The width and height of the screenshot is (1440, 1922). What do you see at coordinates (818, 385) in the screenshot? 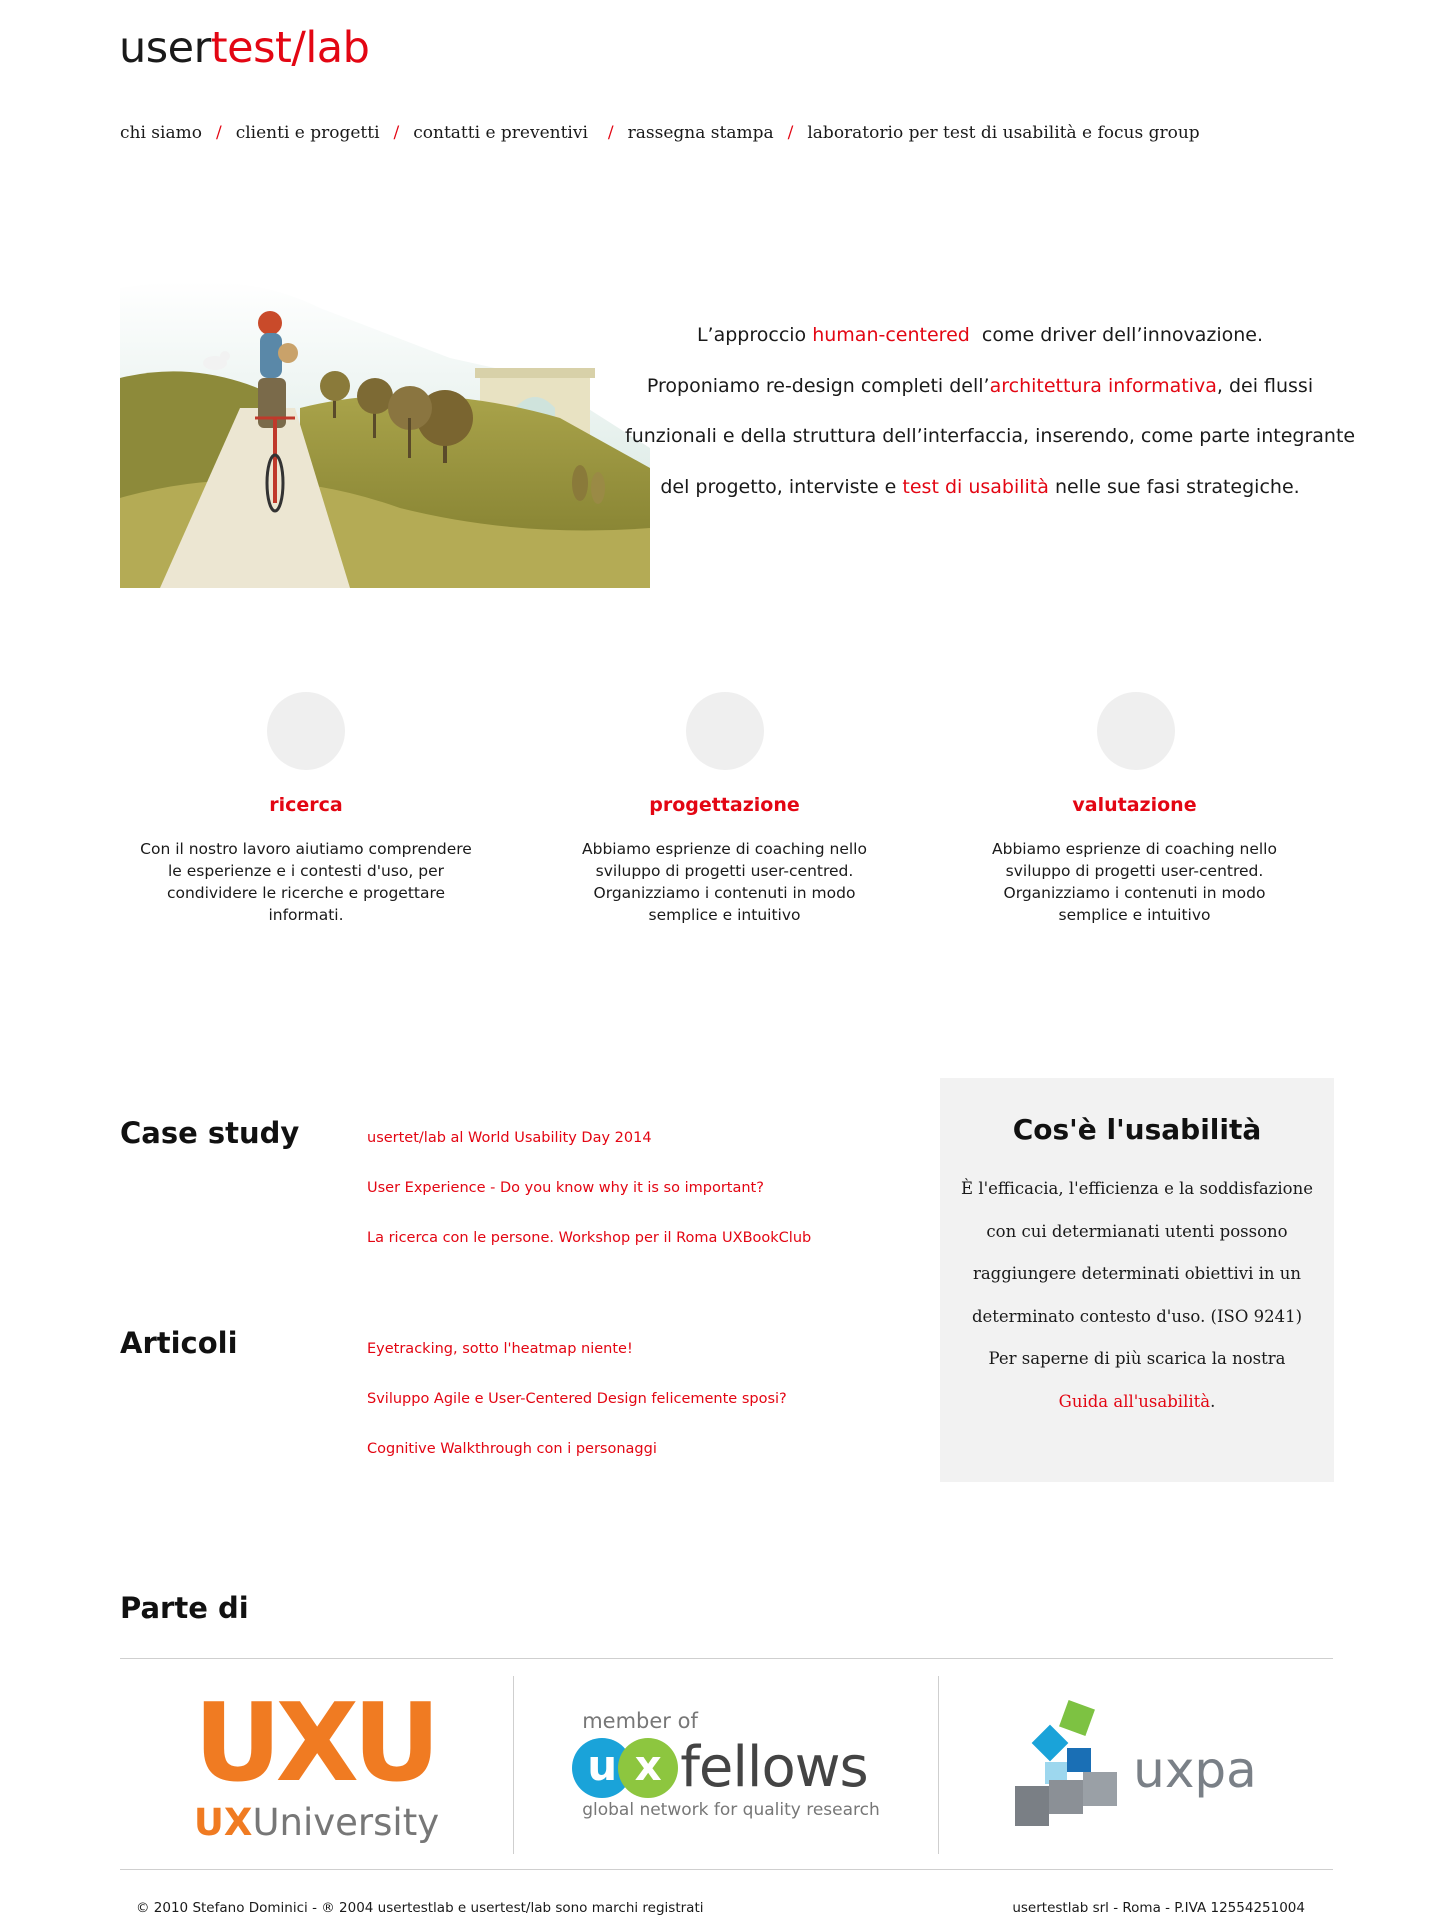
I see `hero-text-segment: Proponiamo re-design completi dell’` at bounding box center [818, 385].